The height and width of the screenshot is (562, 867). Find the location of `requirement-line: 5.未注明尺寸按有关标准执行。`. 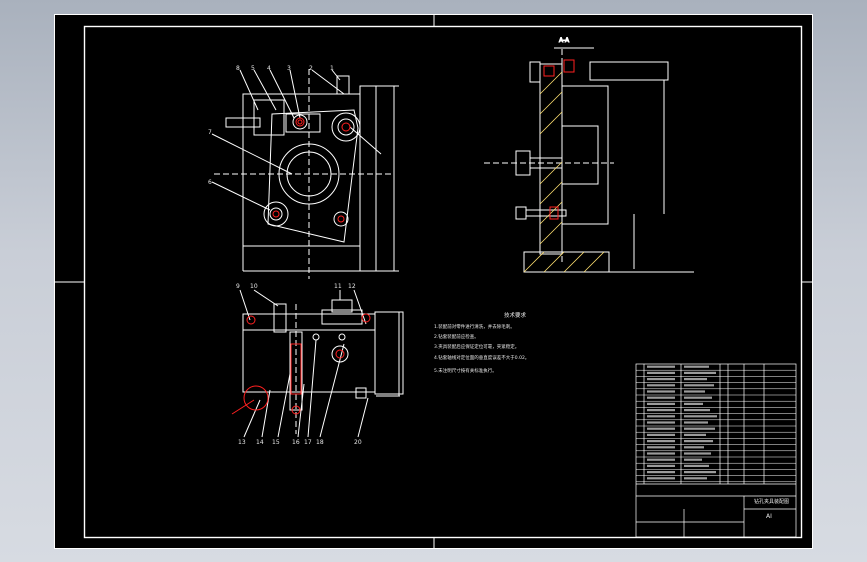

requirement-line: 5.未注明尺寸按有关标准执行。 is located at coordinates (465, 370).